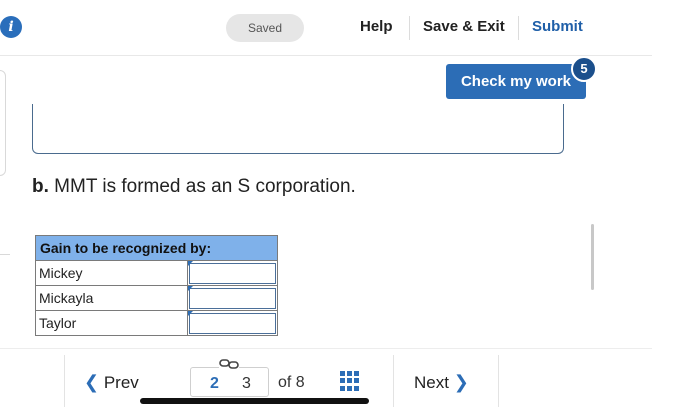 The width and height of the screenshot is (700, 413). Describe the element at coordinates (246, 384) in the screenshot. I see `page-3-button: 3` at that location.